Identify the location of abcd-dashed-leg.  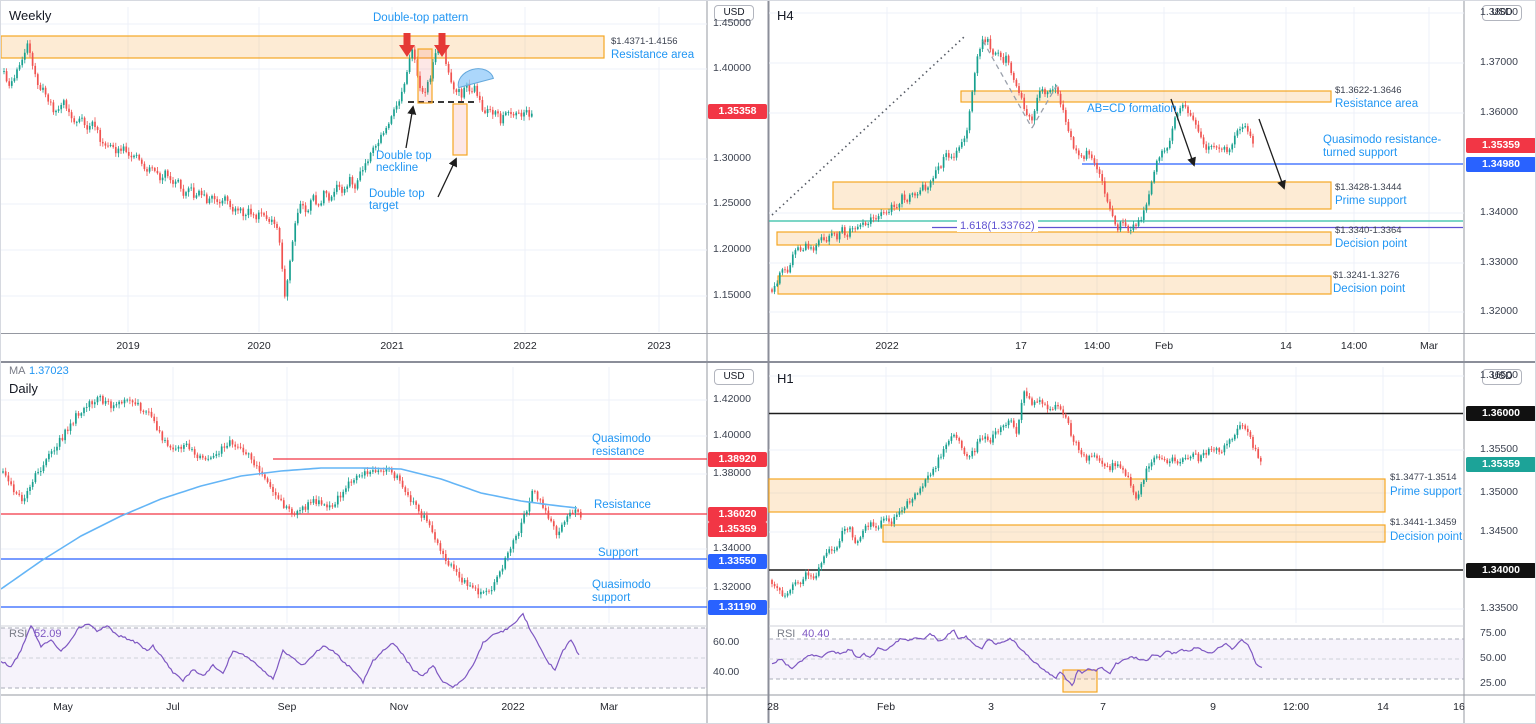
(1007, 84).